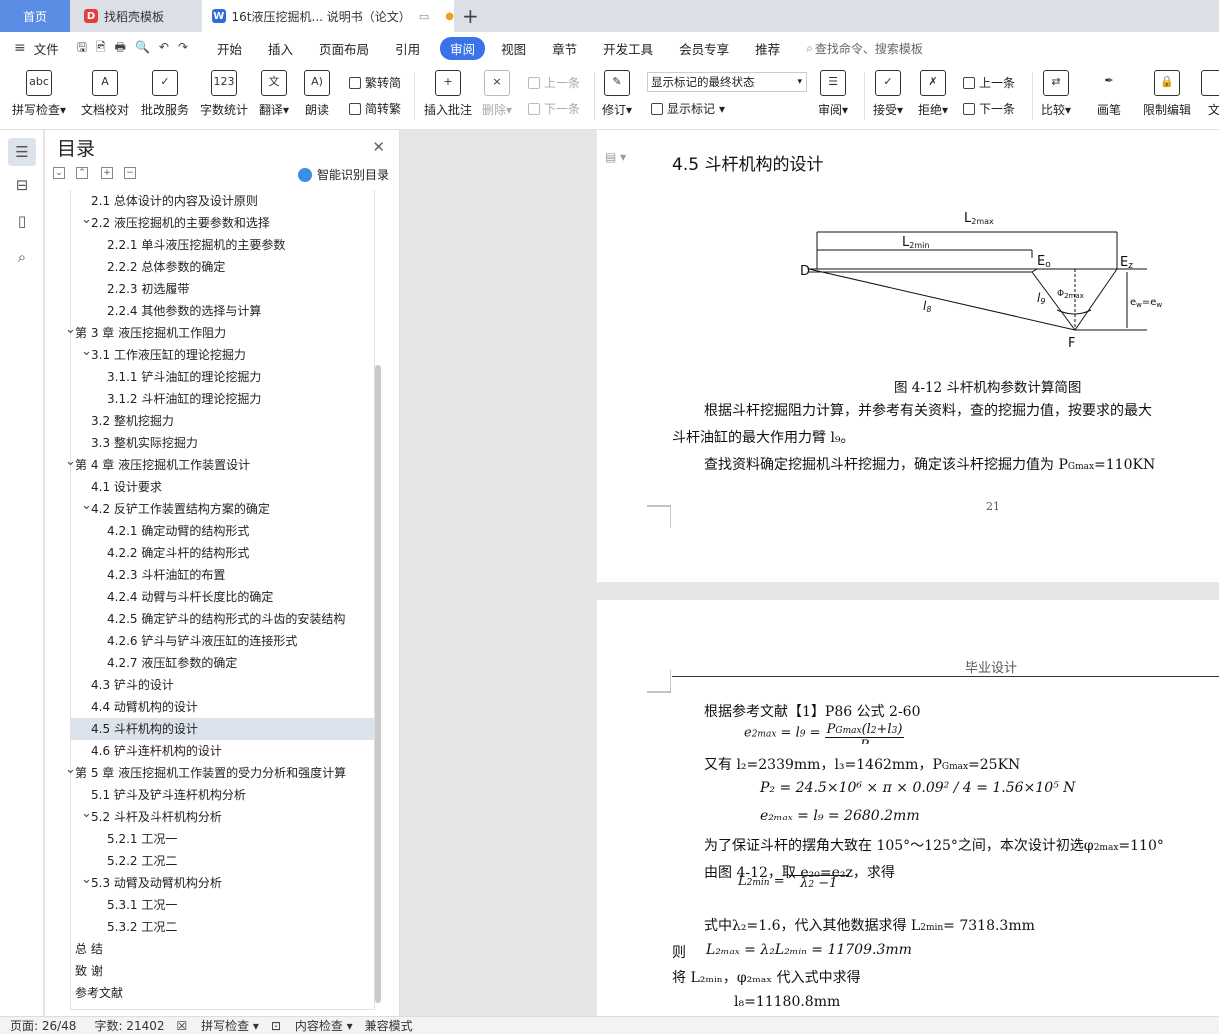 This screenshot has height=1034, width=1219. What do you see at coordinates (223, 993) in the screenshot?
I see `toc-item: 参考文献` at bounding box center [223, 993].